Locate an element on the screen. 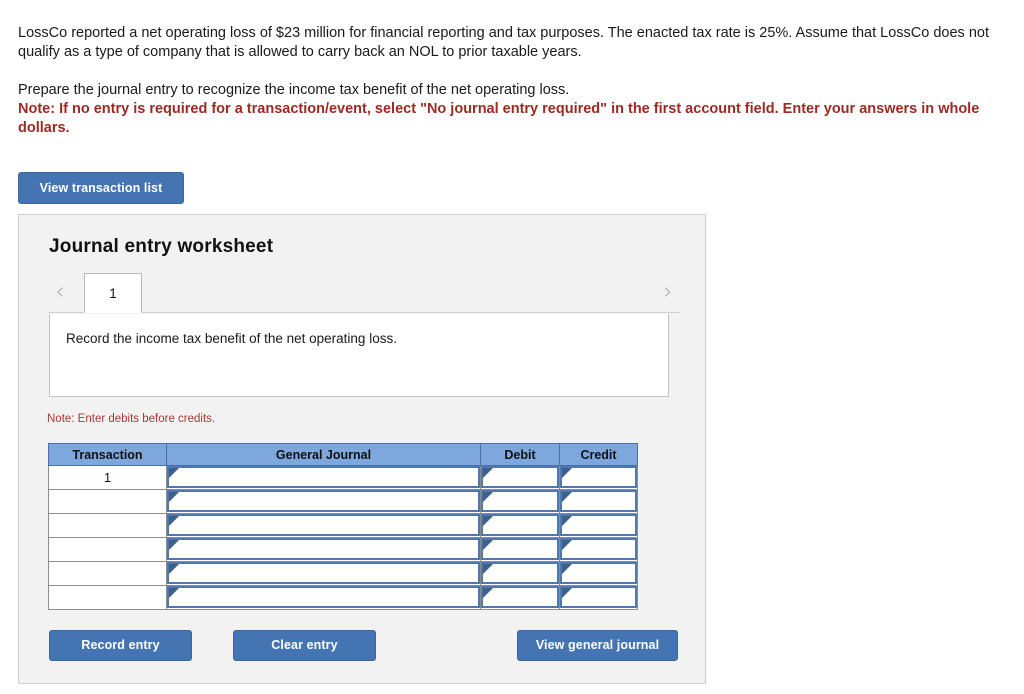 The height and width of the screenshot is (694, 1024). view-transaction-list-button: View transaction list is located at coordinates (101, 188).